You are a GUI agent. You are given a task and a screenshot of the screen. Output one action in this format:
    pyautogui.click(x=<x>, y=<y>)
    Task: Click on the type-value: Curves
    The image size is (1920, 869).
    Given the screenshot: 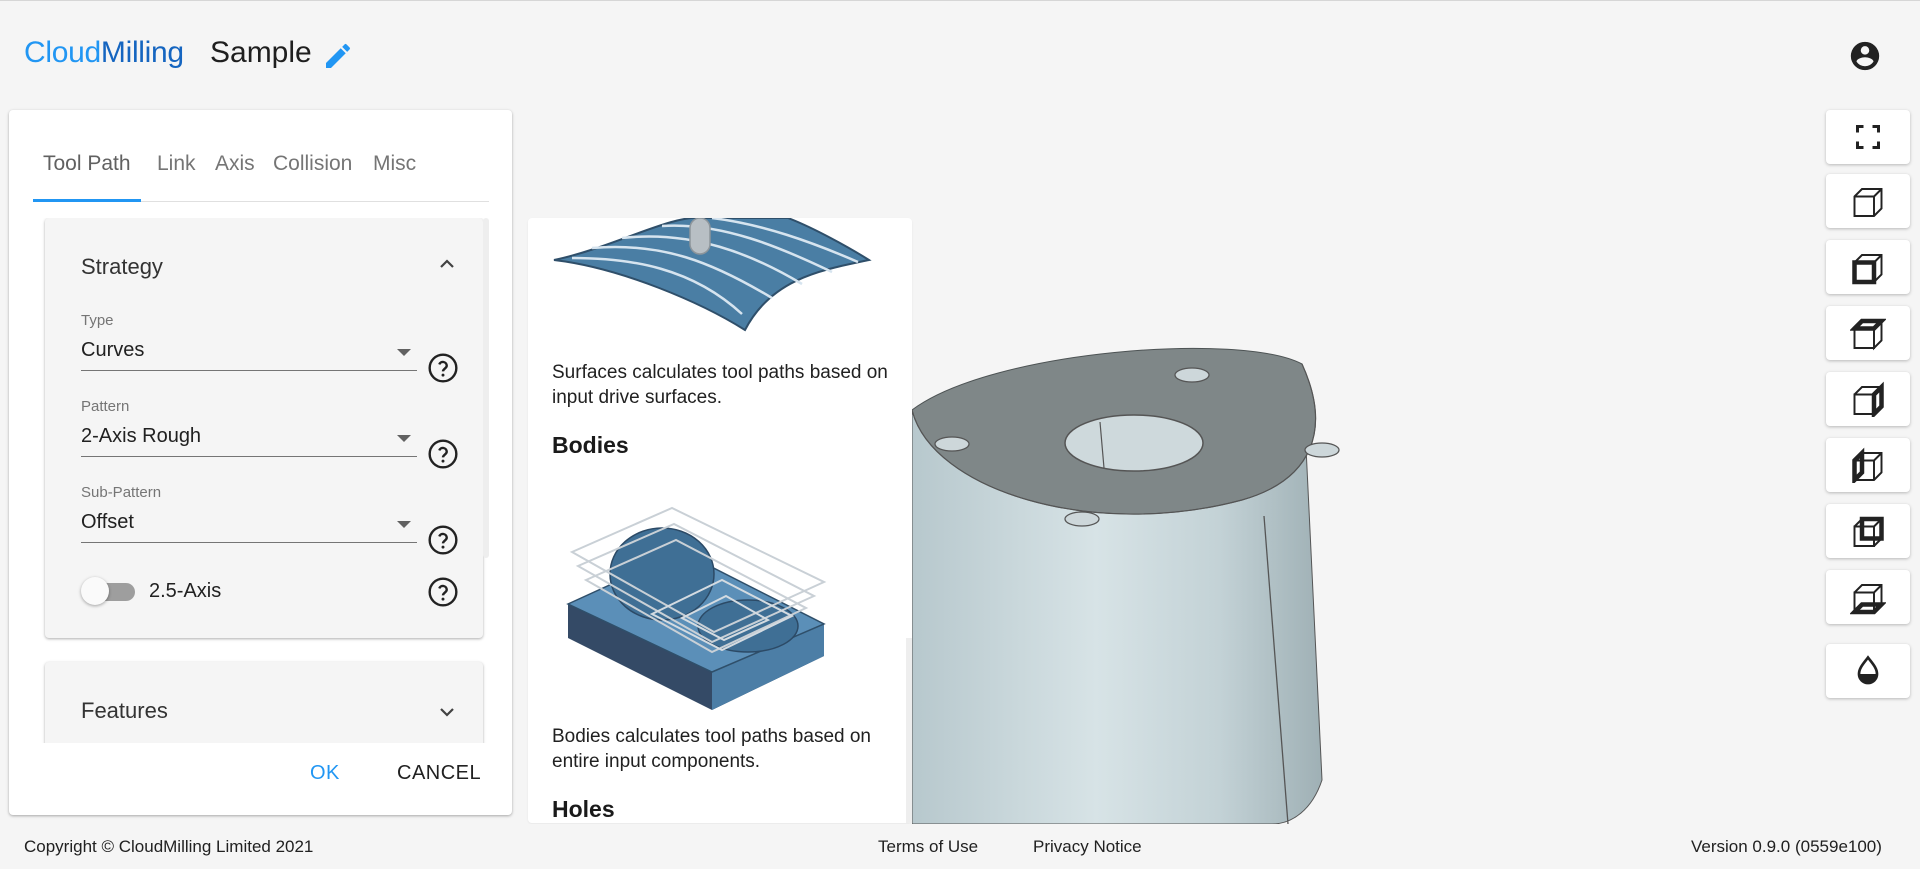 What is the action you would take?
    pyautogui.click(x=113, y=350)
    